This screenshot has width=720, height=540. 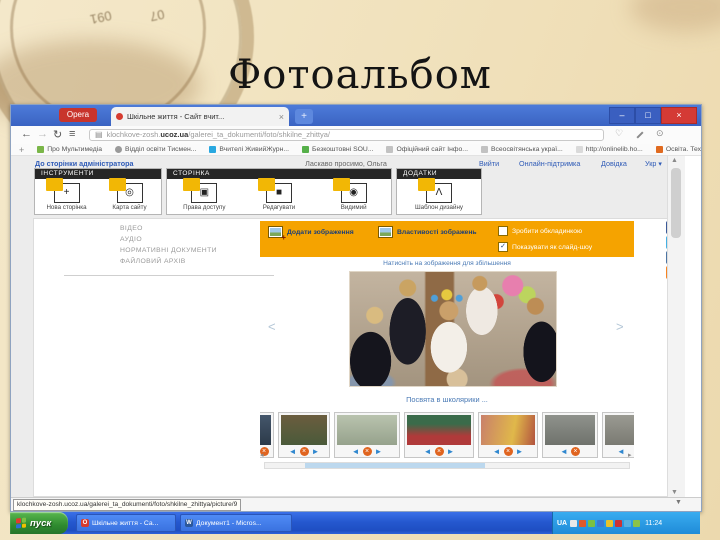 I want to click on menu-icon: ≡, so click(x=72, y=134).